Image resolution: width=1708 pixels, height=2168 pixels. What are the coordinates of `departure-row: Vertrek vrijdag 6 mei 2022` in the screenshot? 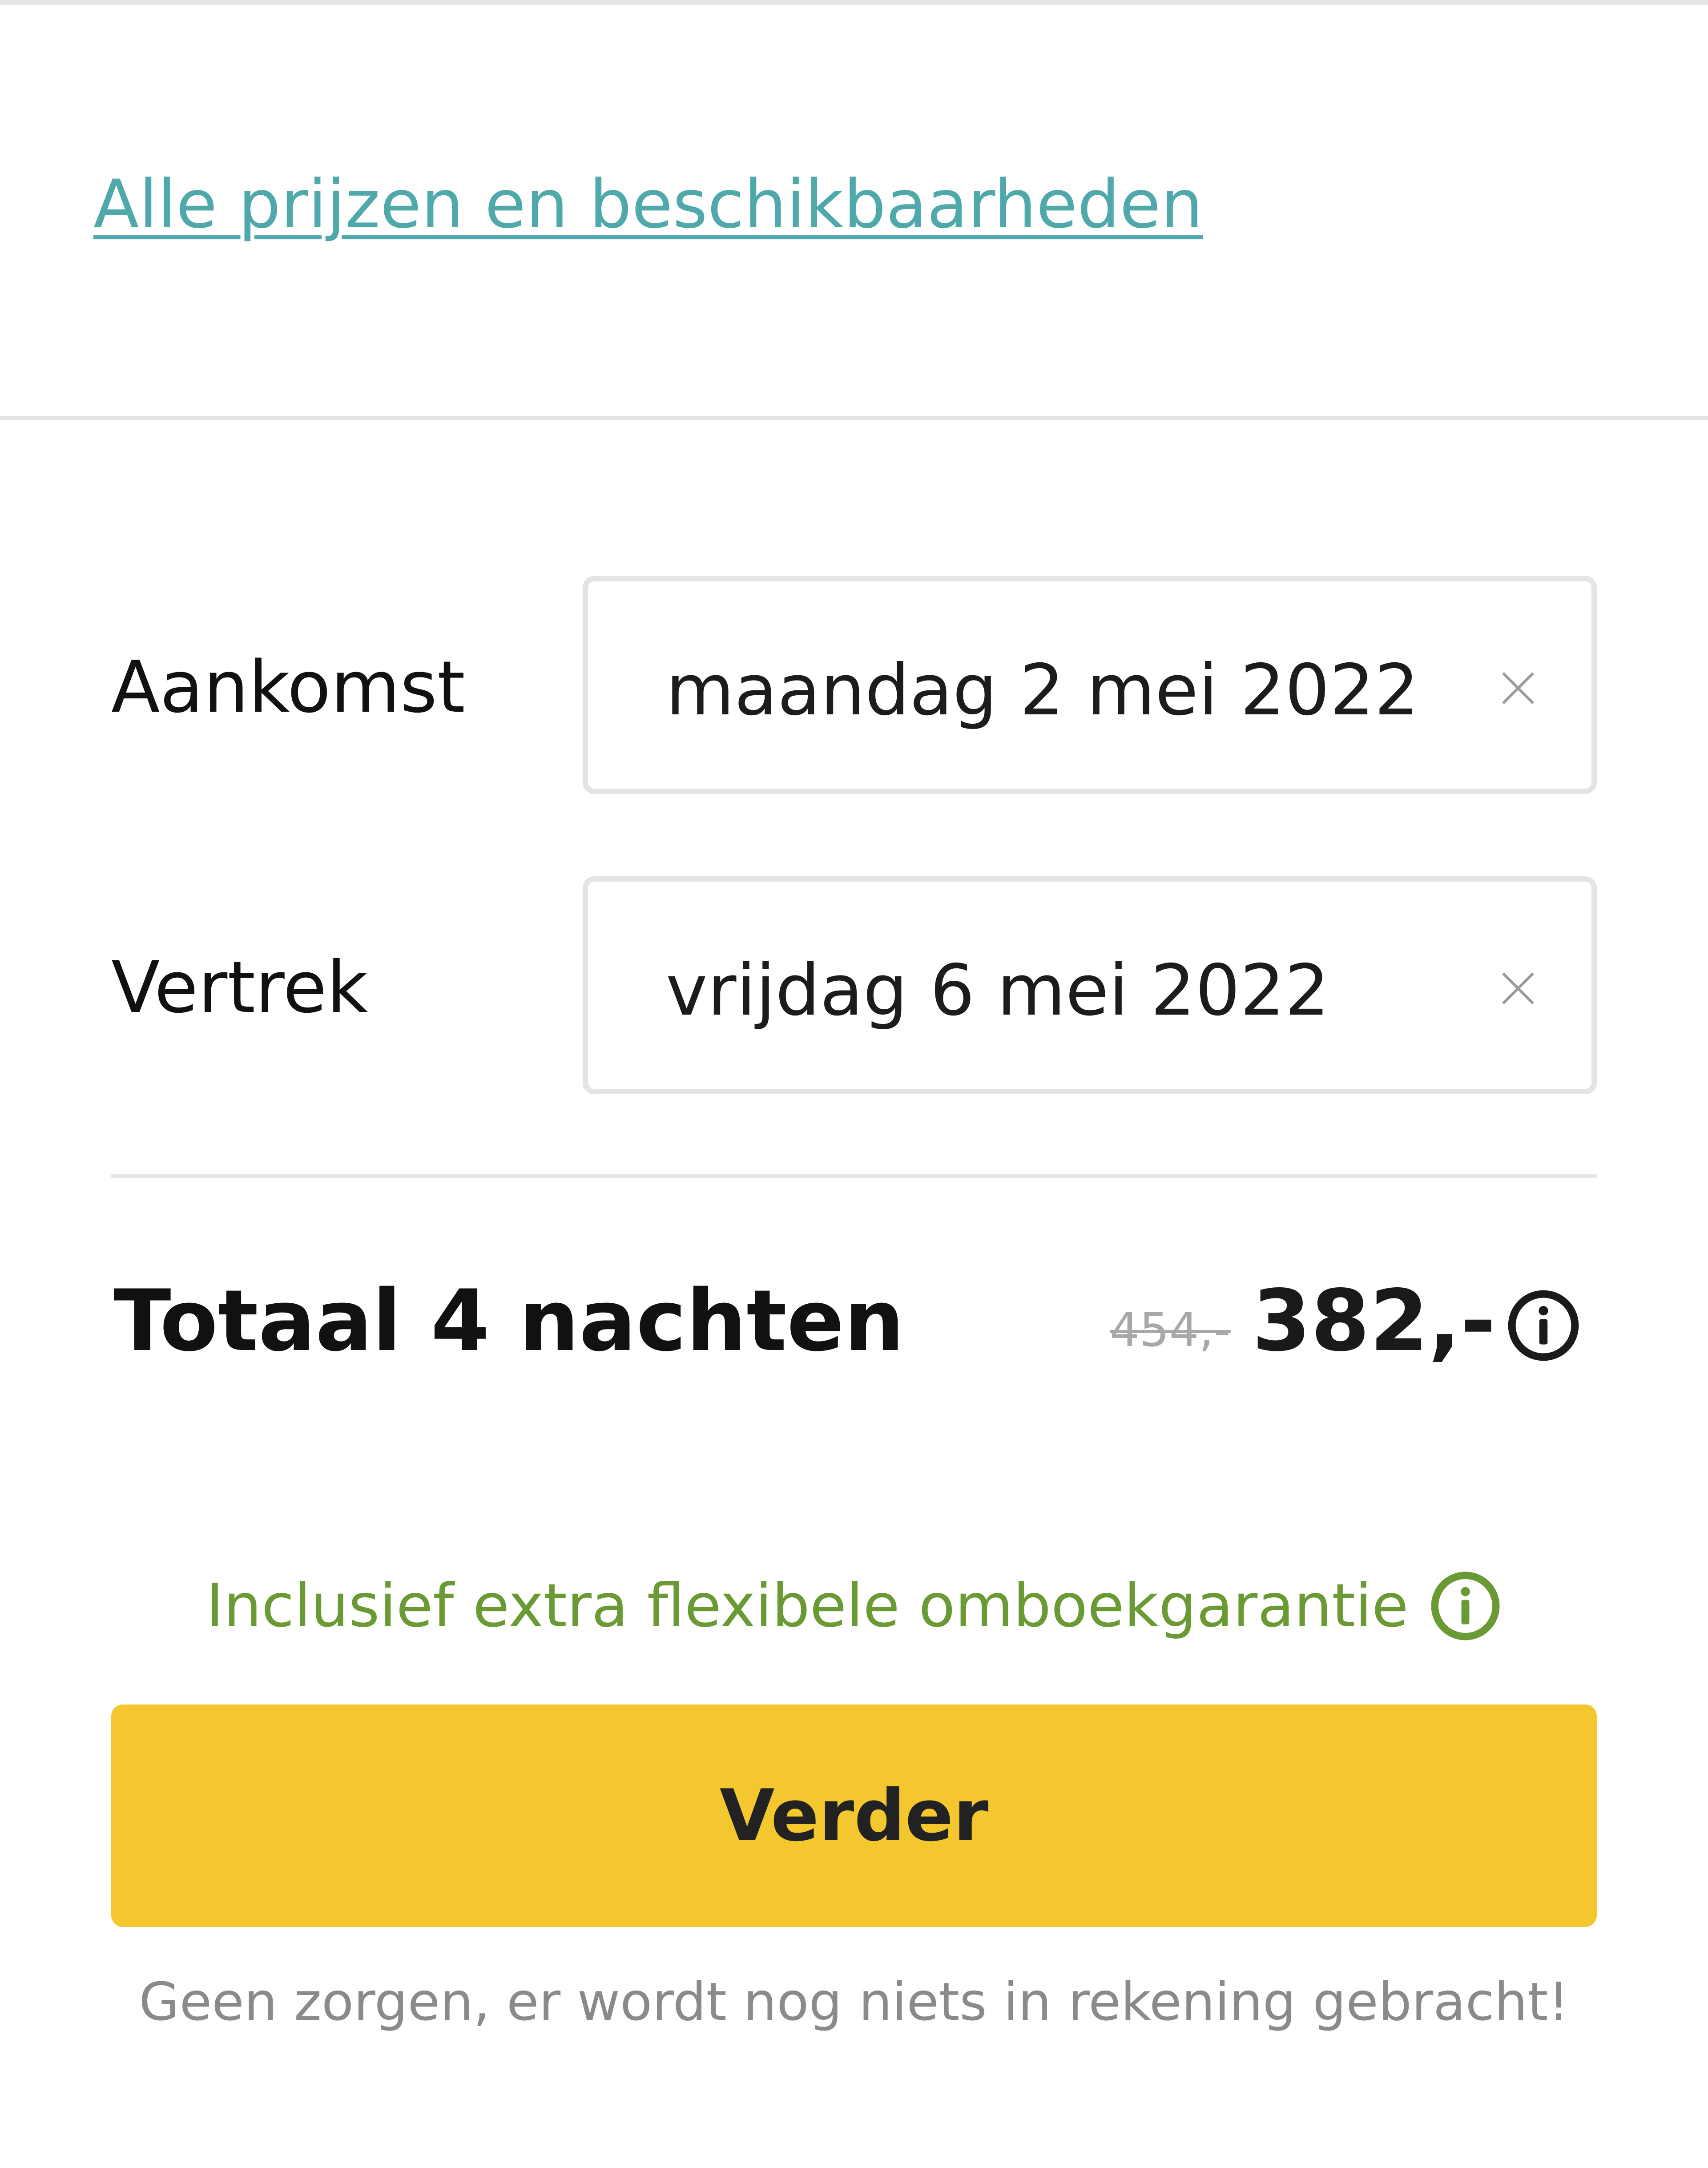 It's located at (854, 988).